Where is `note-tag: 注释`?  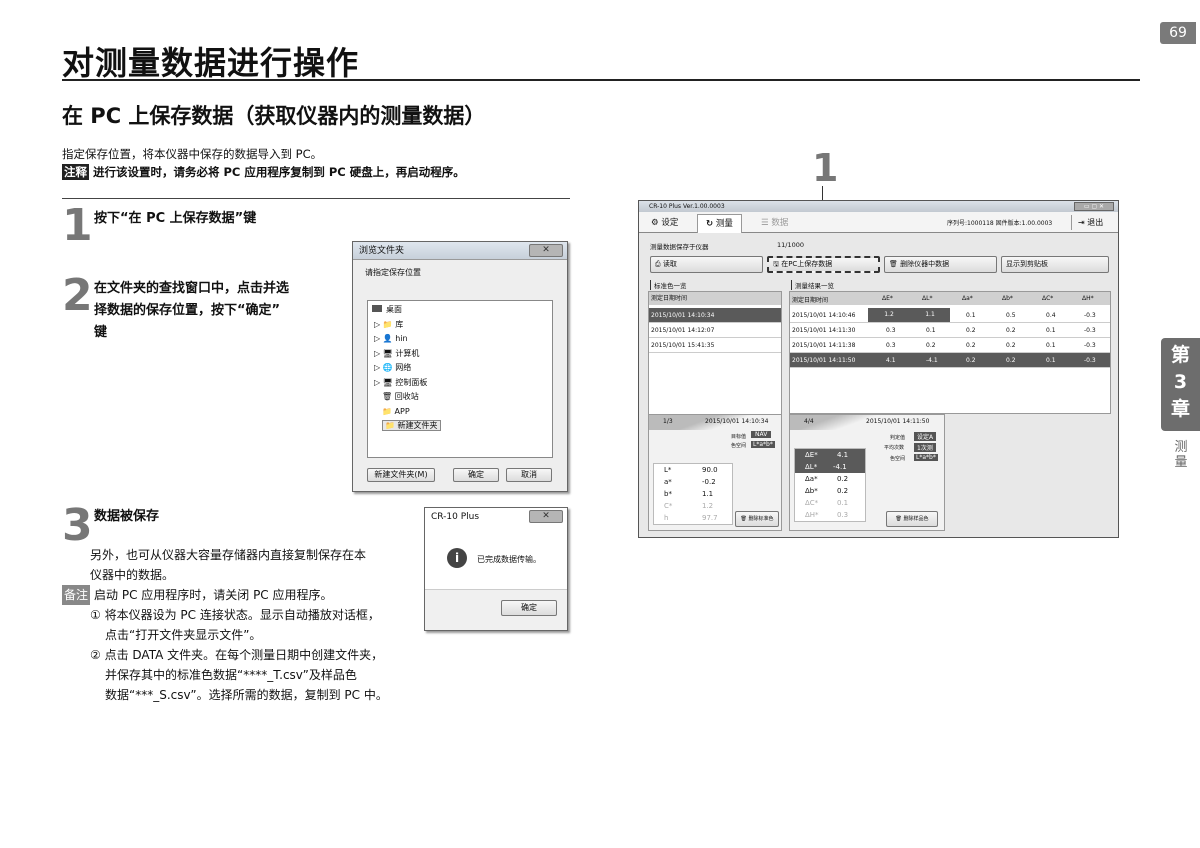 note-tag: 注释 is located at coordinates (75, 172).